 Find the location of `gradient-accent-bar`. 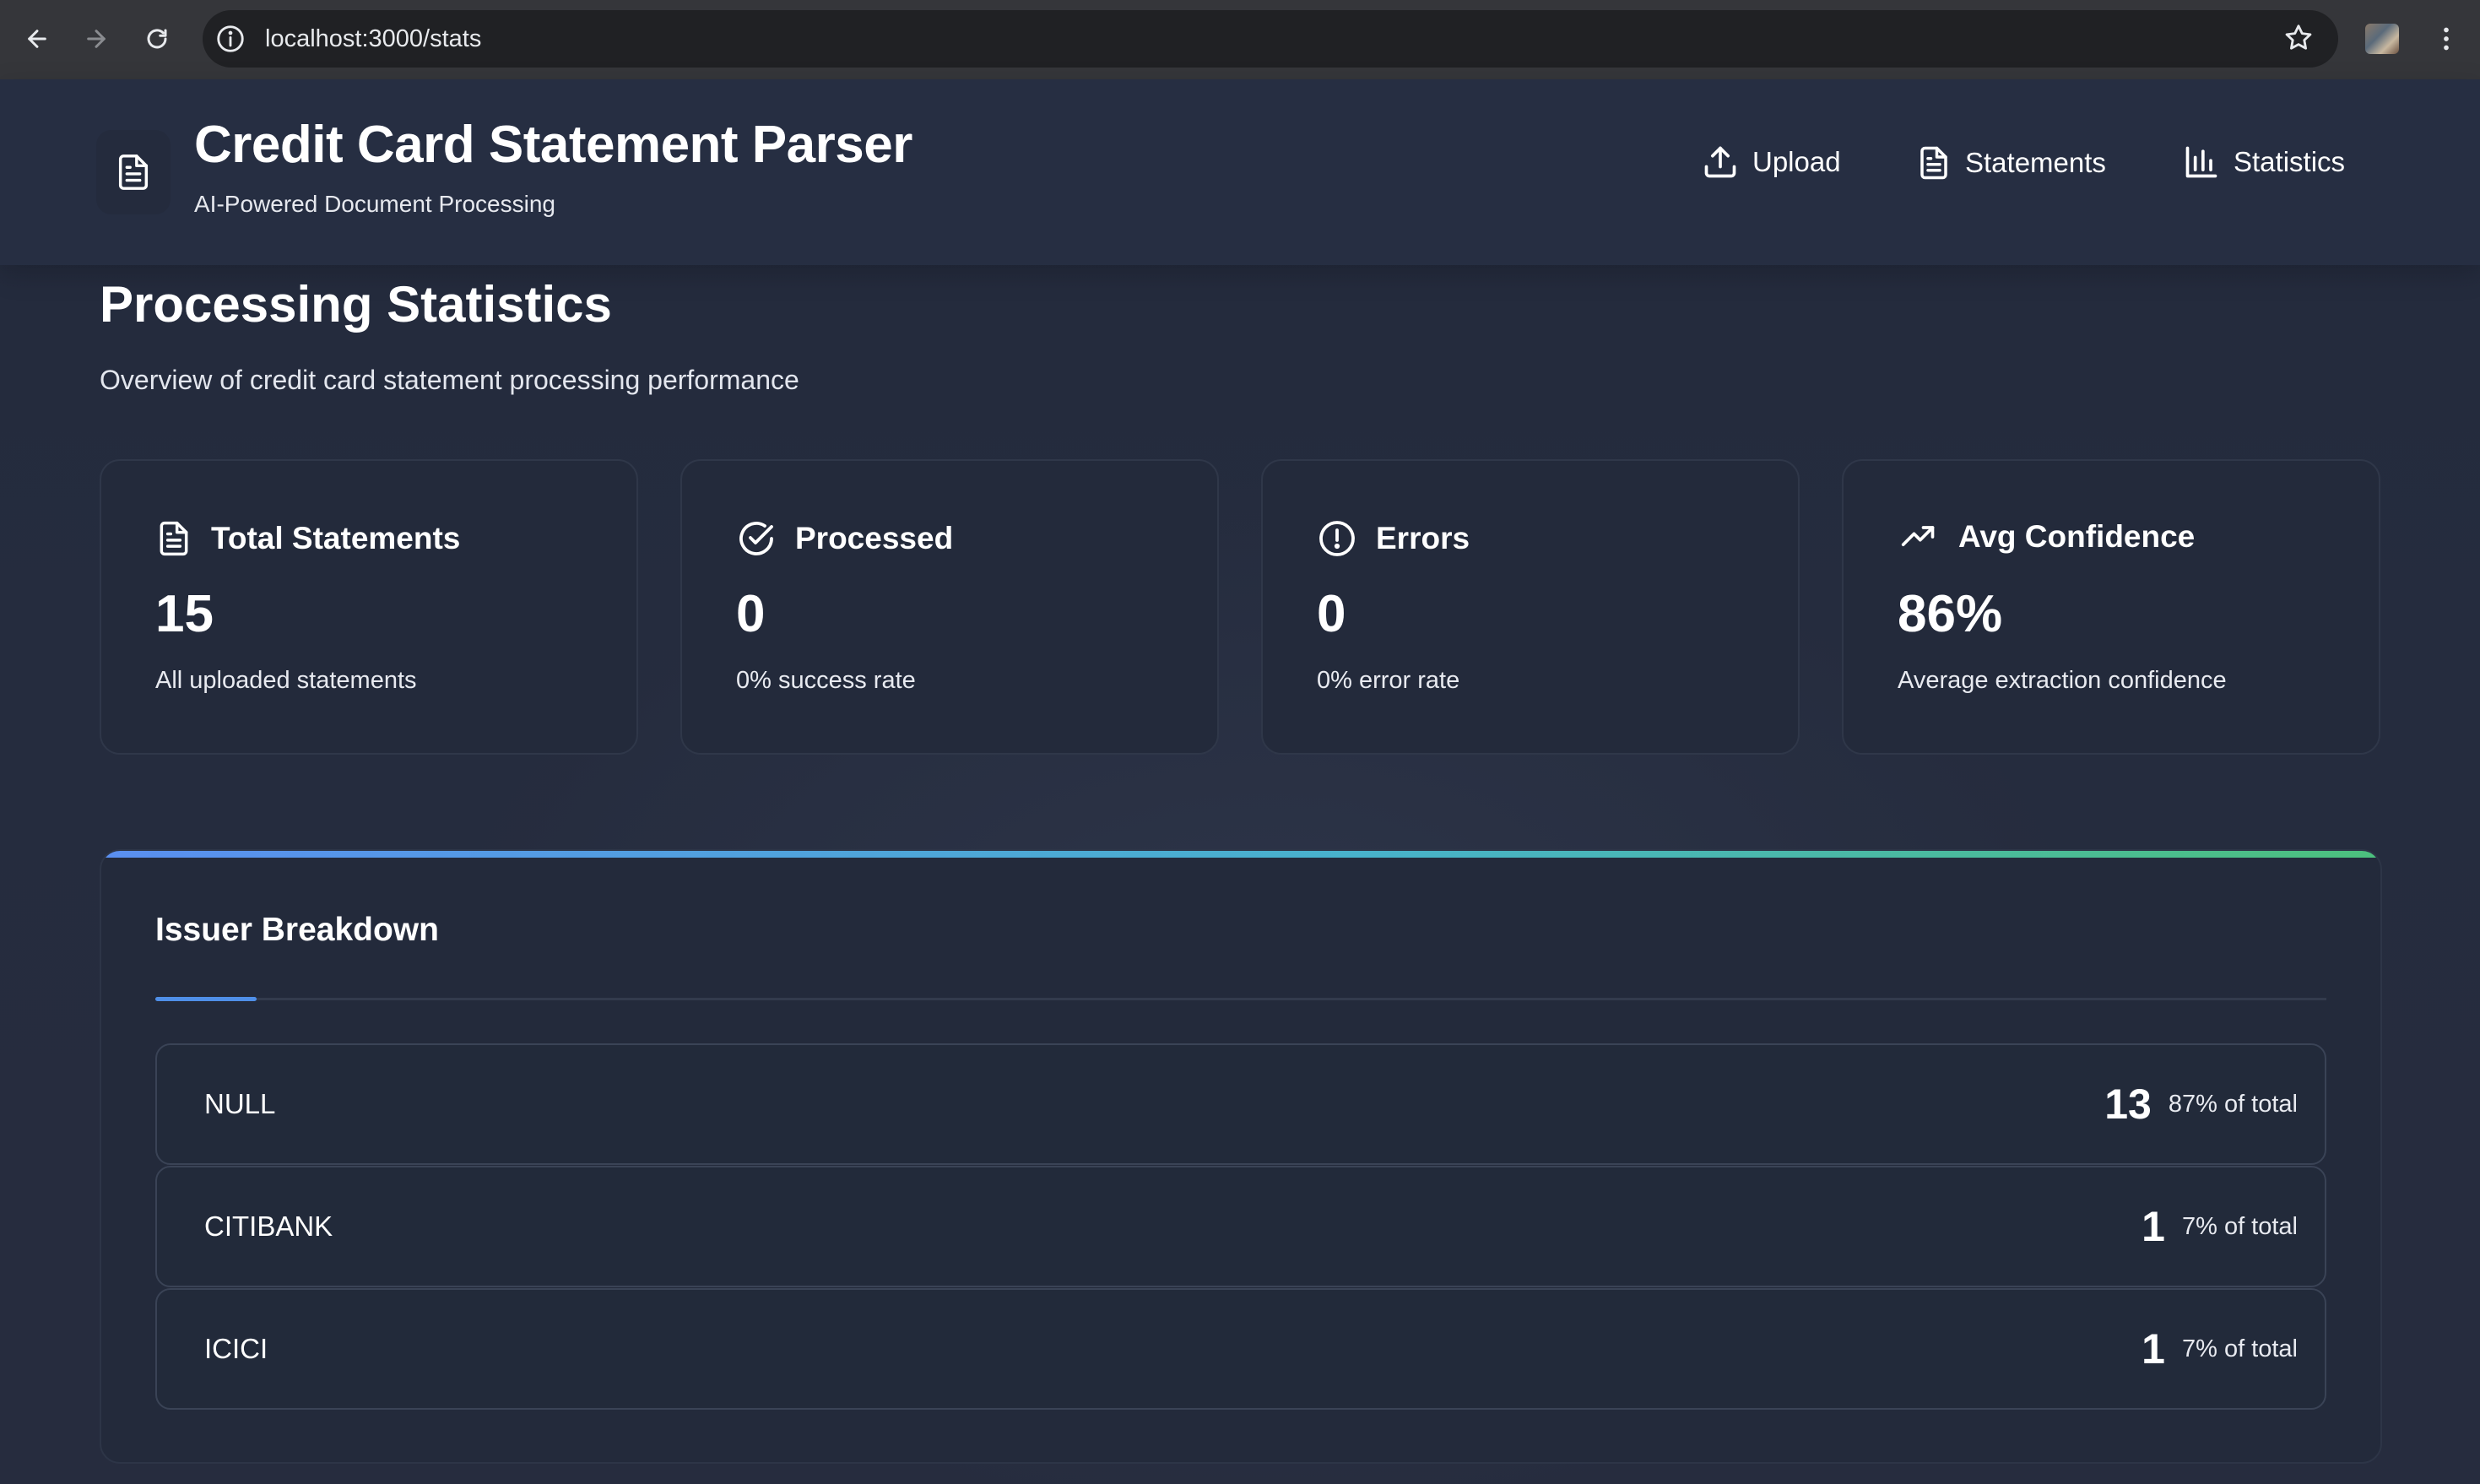

gradient-accent-bar is located at coordinates (1240, 854).